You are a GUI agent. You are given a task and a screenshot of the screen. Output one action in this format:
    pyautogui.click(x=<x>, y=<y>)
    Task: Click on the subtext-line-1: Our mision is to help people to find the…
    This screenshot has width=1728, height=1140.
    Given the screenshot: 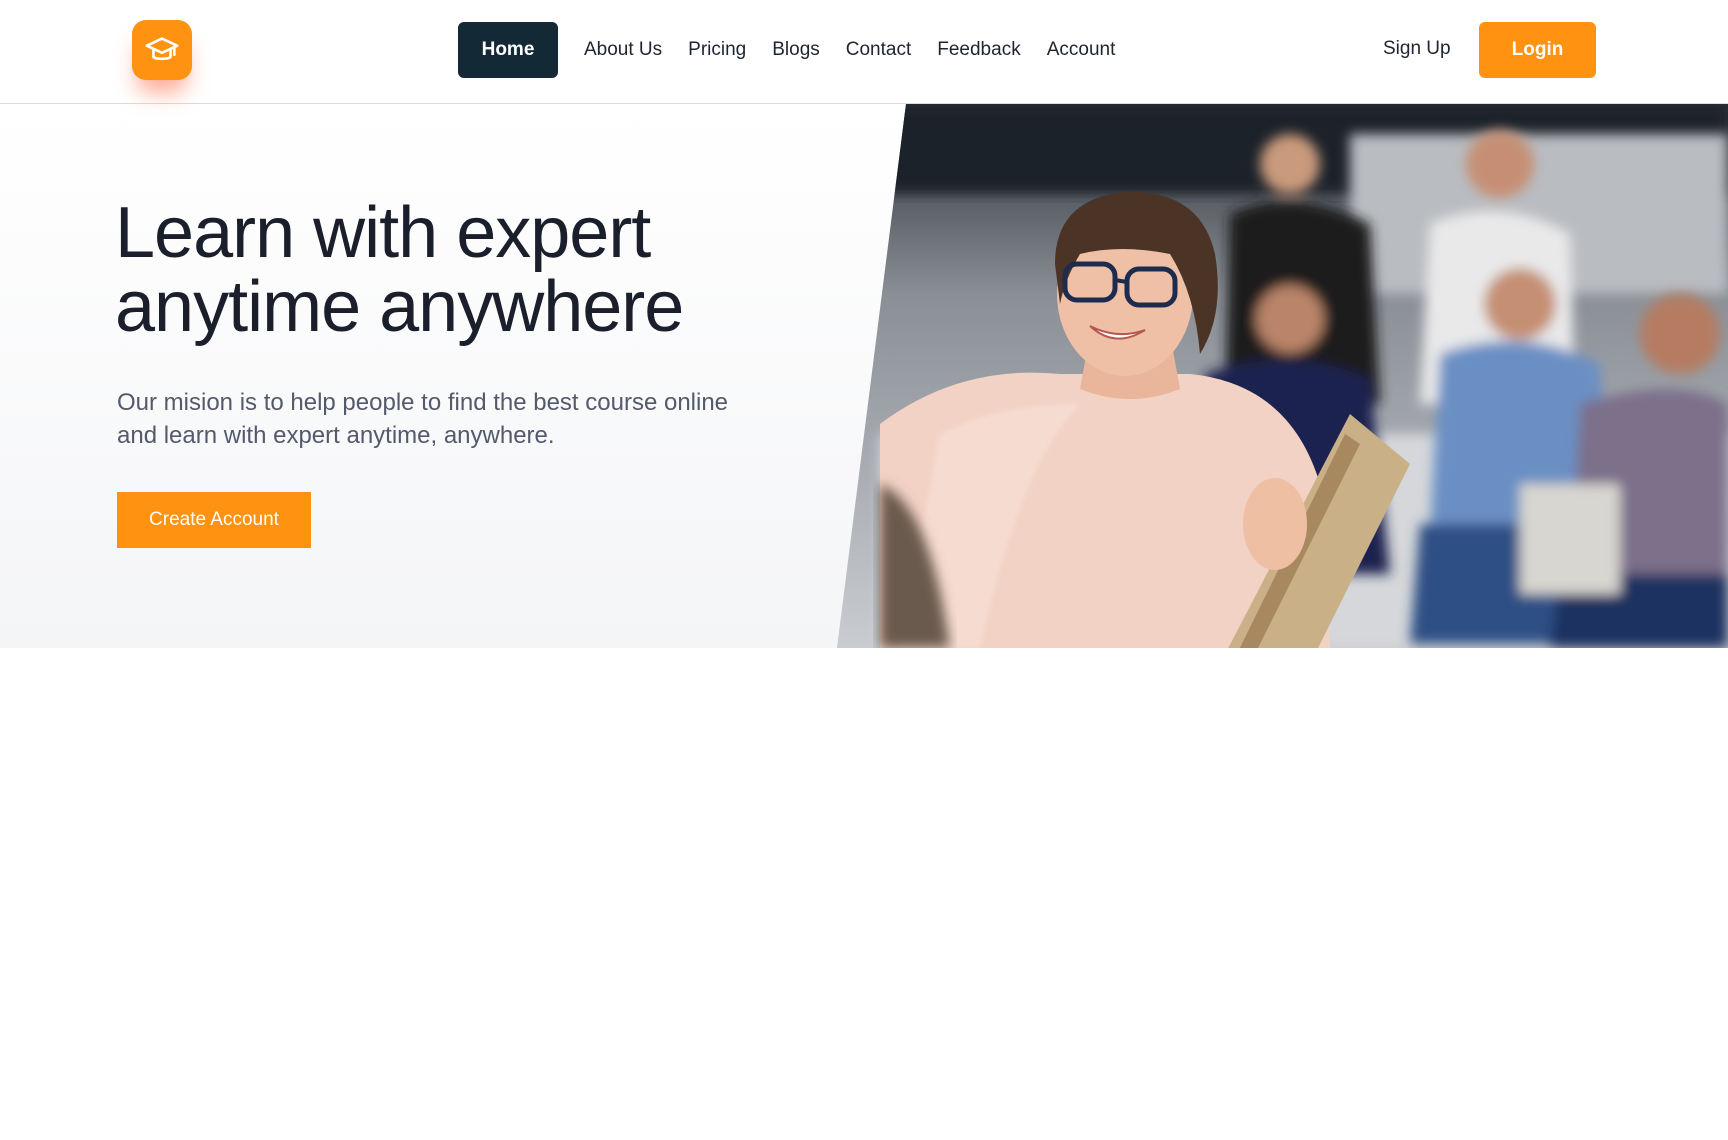 What is the action you would take?
    pyautogui.click(x=423, y=402)
    